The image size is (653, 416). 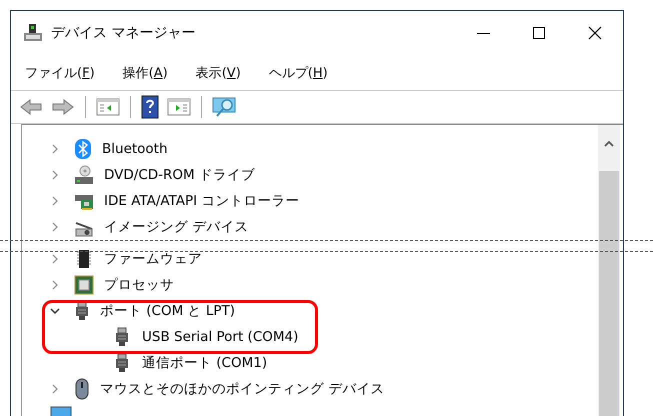 I want to click on tree-item: 通信ポート (COM1), so click(x=205, y=363).